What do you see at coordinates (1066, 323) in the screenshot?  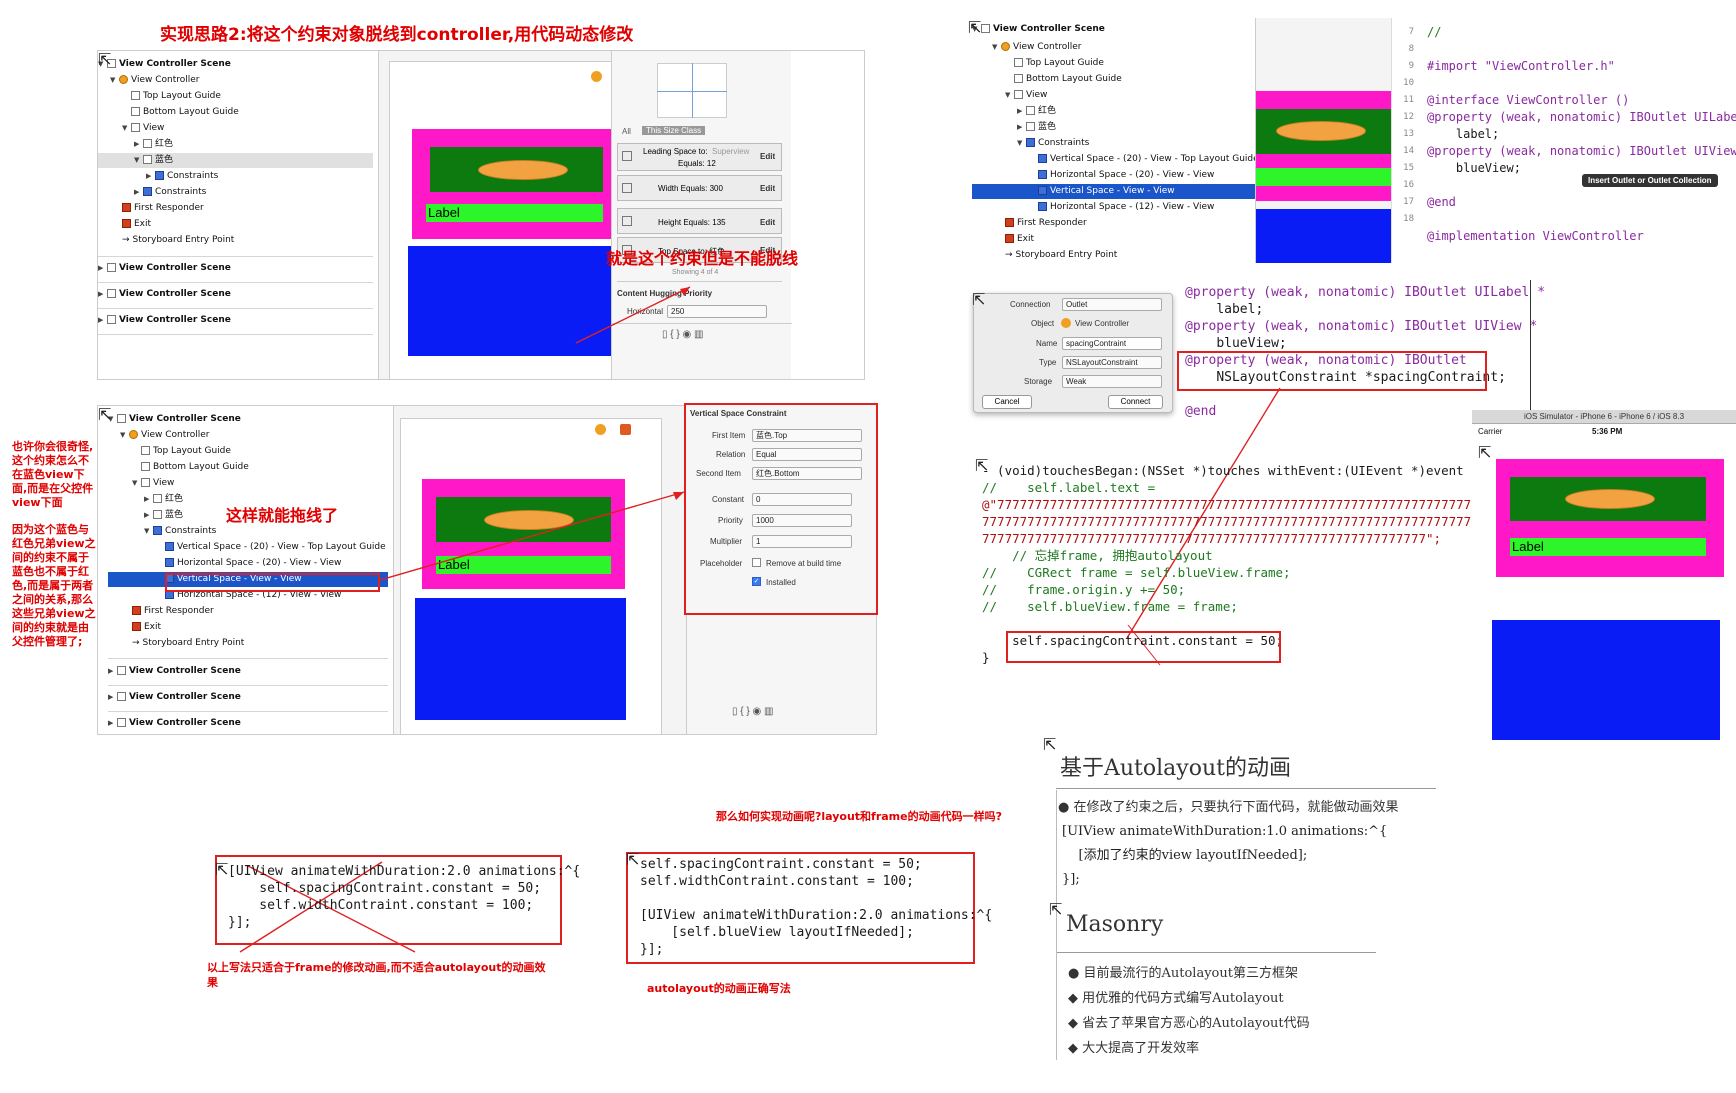 I see `vc-icon` at bounding box center [1066, 323].